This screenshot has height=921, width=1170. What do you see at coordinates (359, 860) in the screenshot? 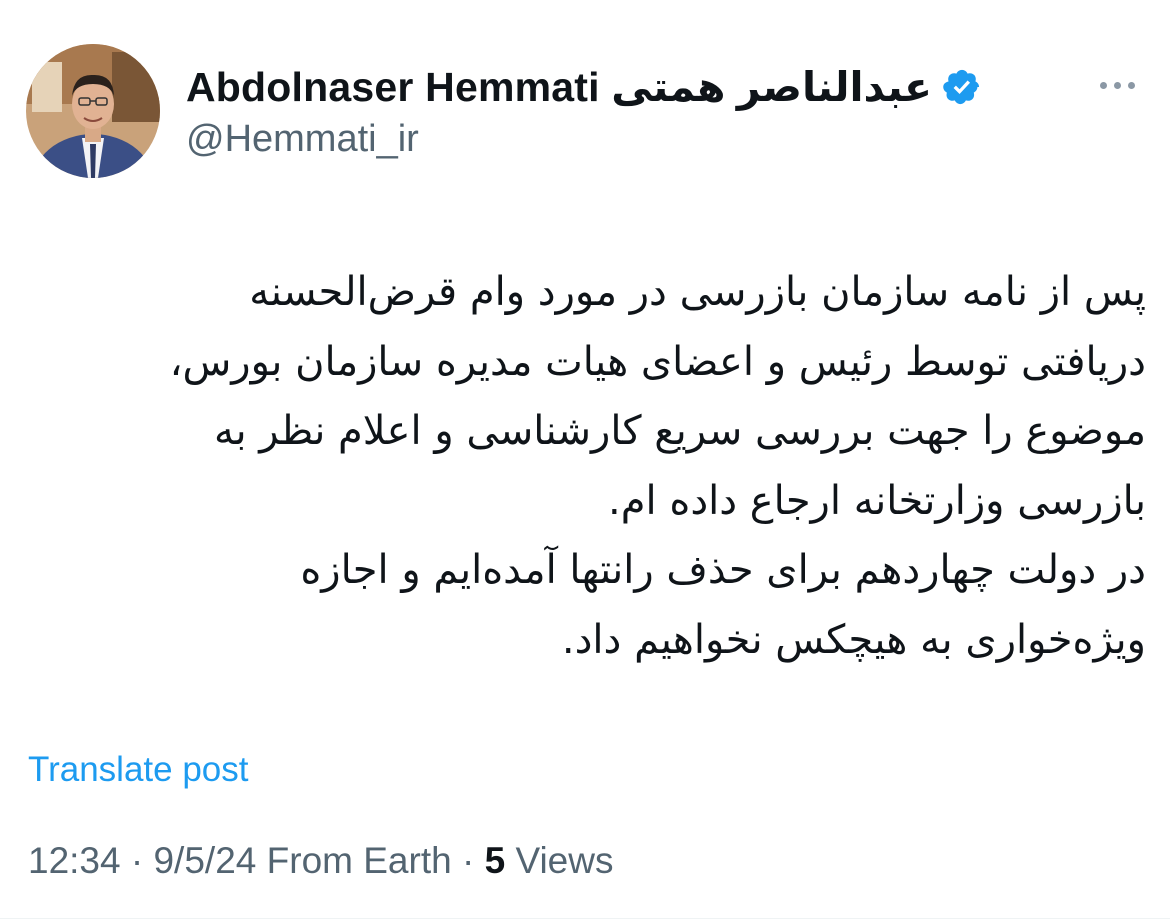
I see `tweet-source: From Earth` at bounding box center [359, 860].